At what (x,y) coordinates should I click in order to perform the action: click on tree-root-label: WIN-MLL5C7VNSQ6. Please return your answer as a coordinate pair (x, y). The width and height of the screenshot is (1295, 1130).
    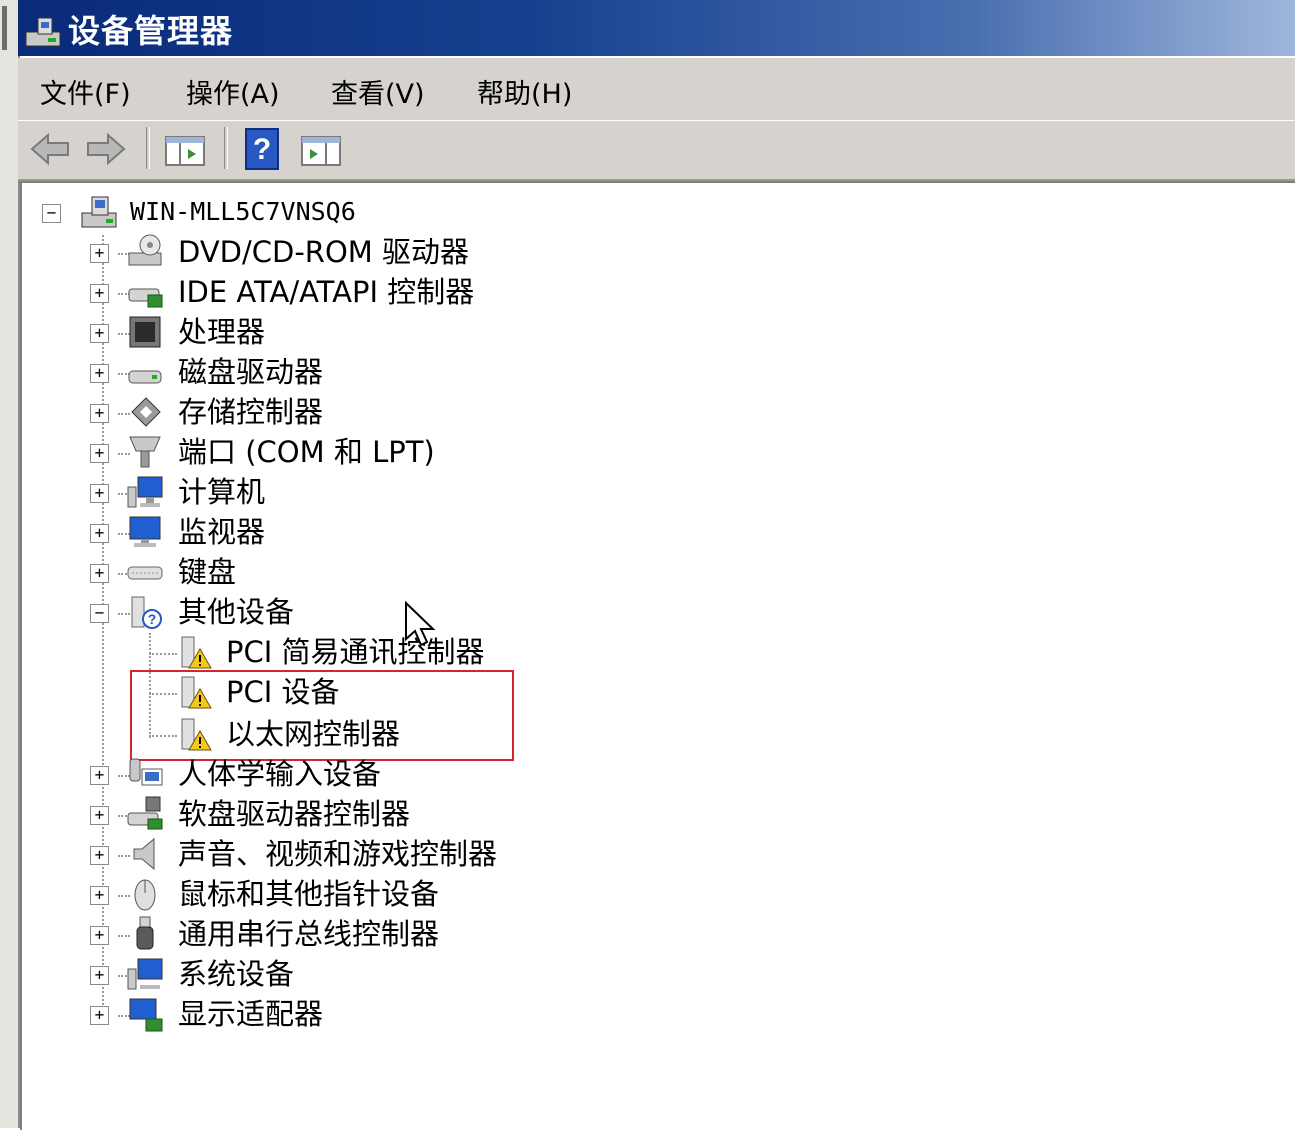
    Looking at the image, I should click on (243, 212).